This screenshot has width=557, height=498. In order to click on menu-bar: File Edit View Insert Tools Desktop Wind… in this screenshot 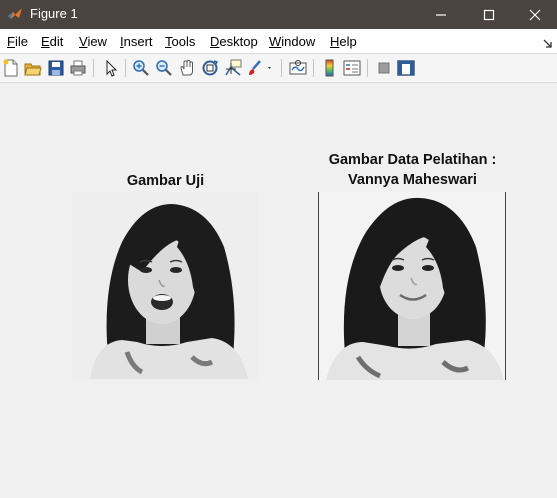, I will do `click(278, 41)`.